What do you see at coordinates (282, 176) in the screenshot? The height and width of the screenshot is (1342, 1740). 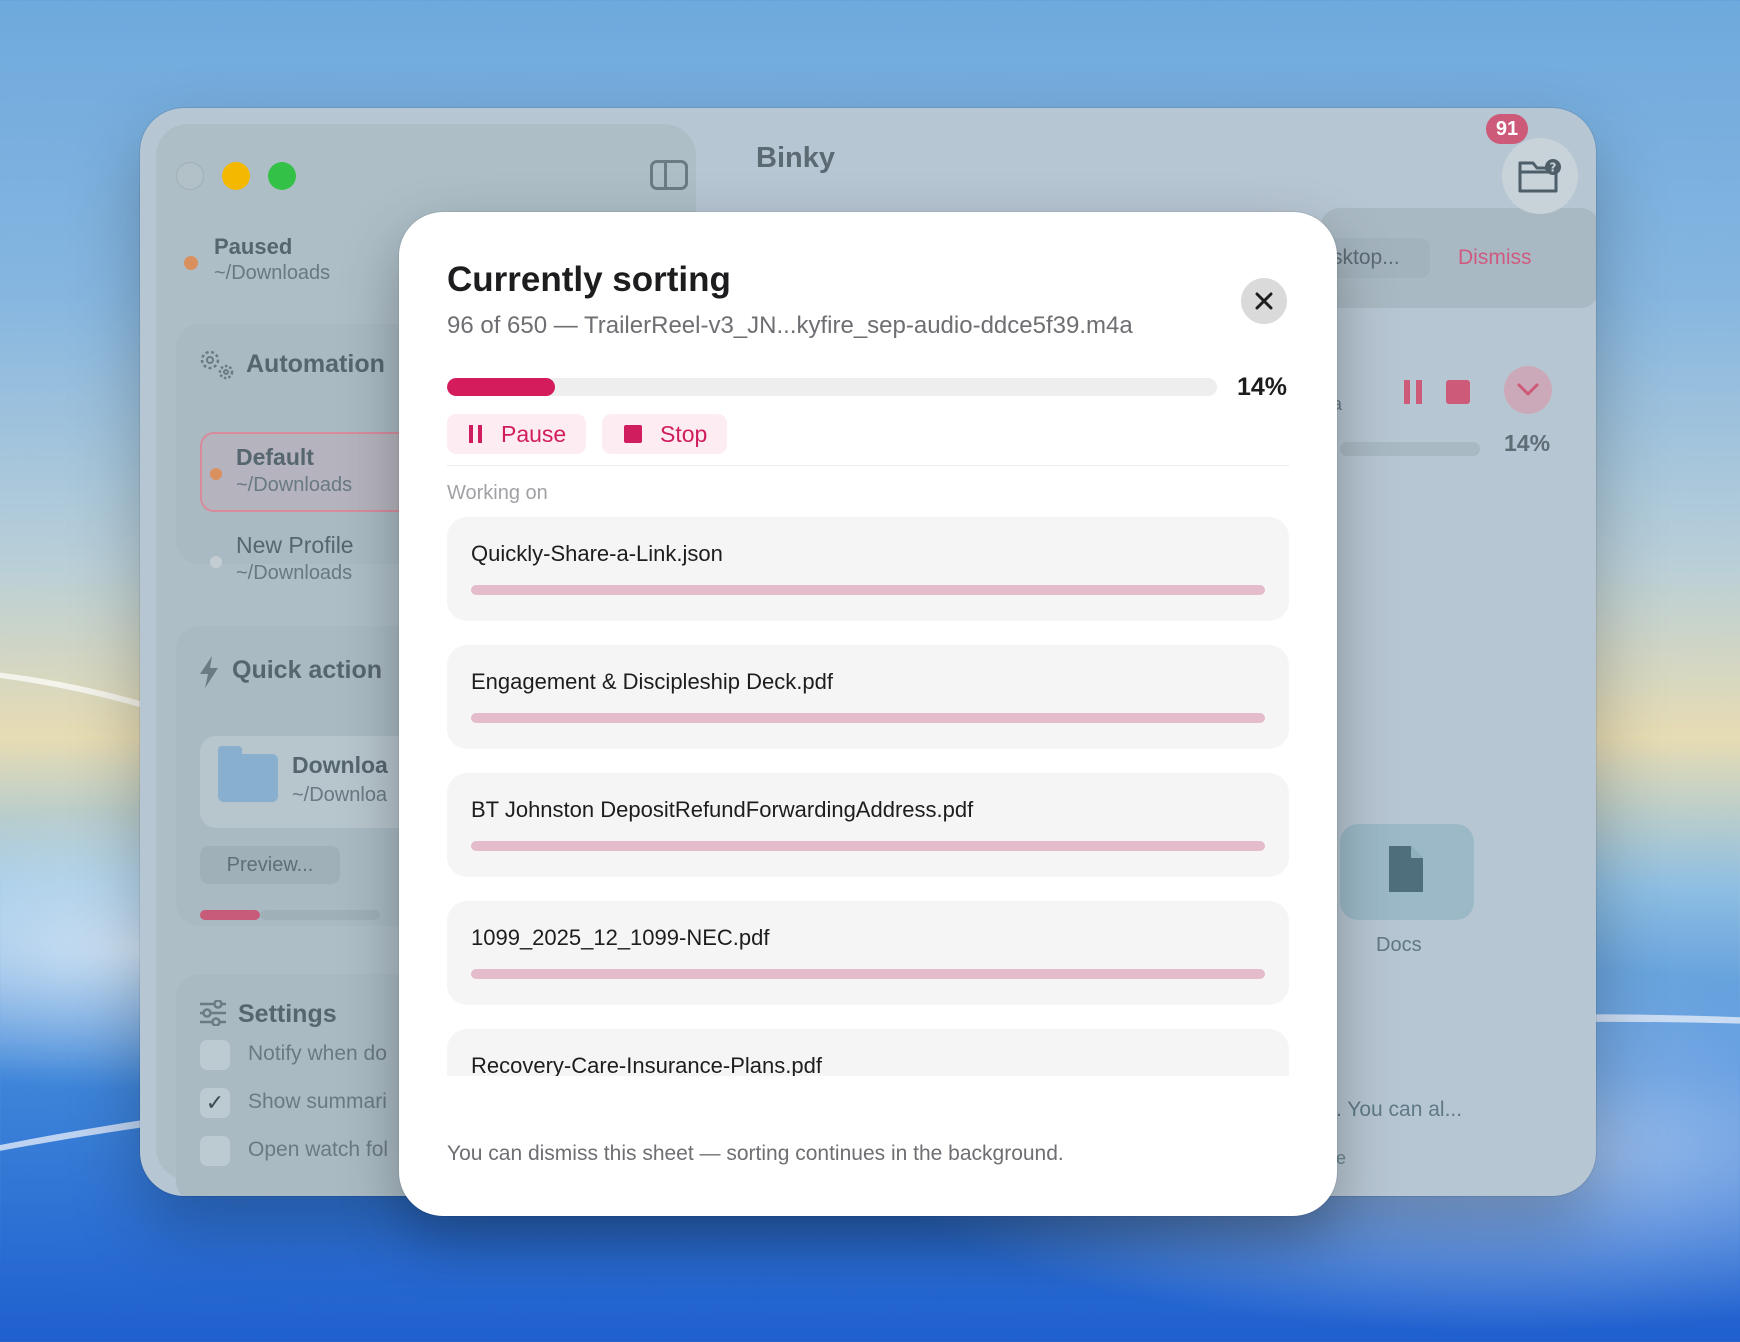 I see `window-zoom-button` at bounding box center [282, 176].